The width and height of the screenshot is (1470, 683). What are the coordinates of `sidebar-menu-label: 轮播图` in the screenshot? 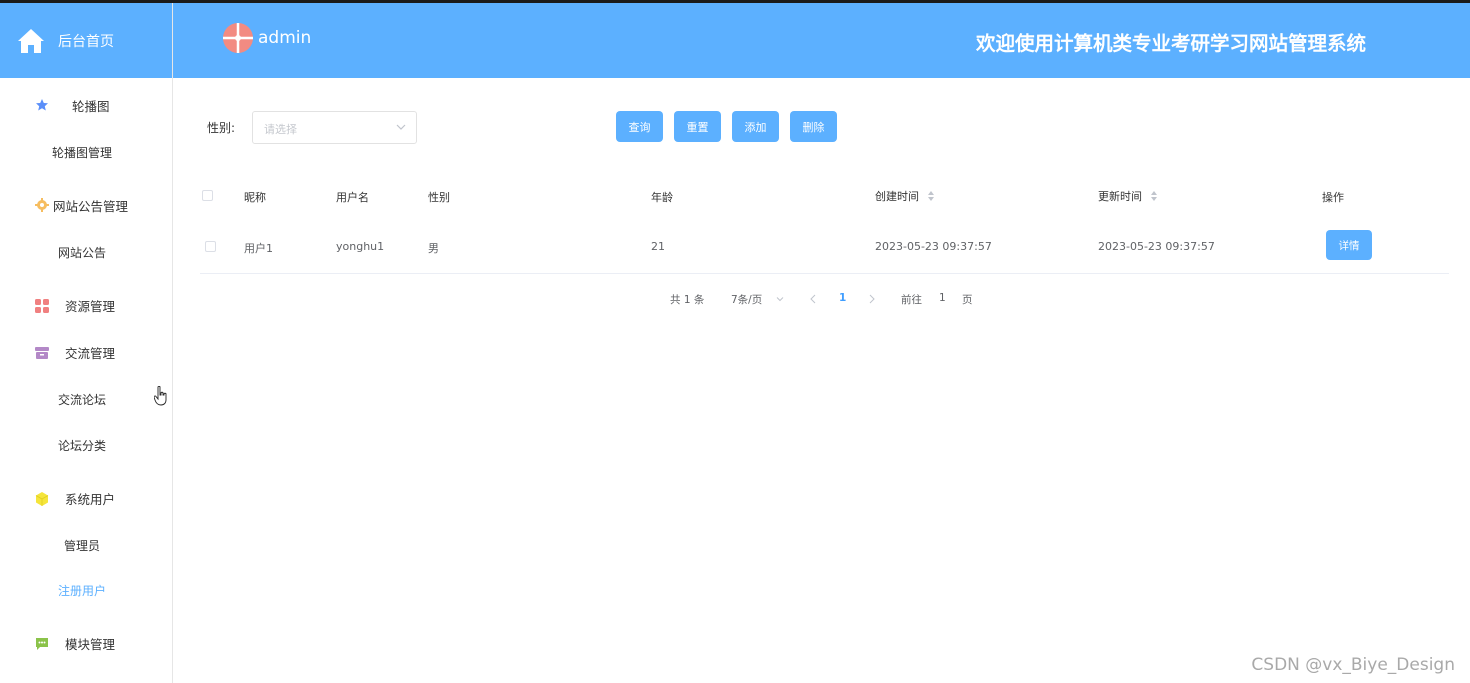 It's located at (91, 106).